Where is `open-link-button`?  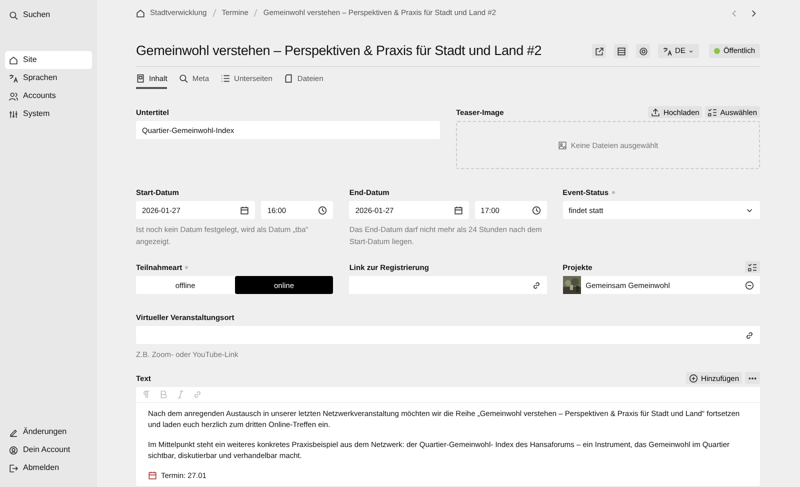
open-link-button is located at coordinates (599, 51).